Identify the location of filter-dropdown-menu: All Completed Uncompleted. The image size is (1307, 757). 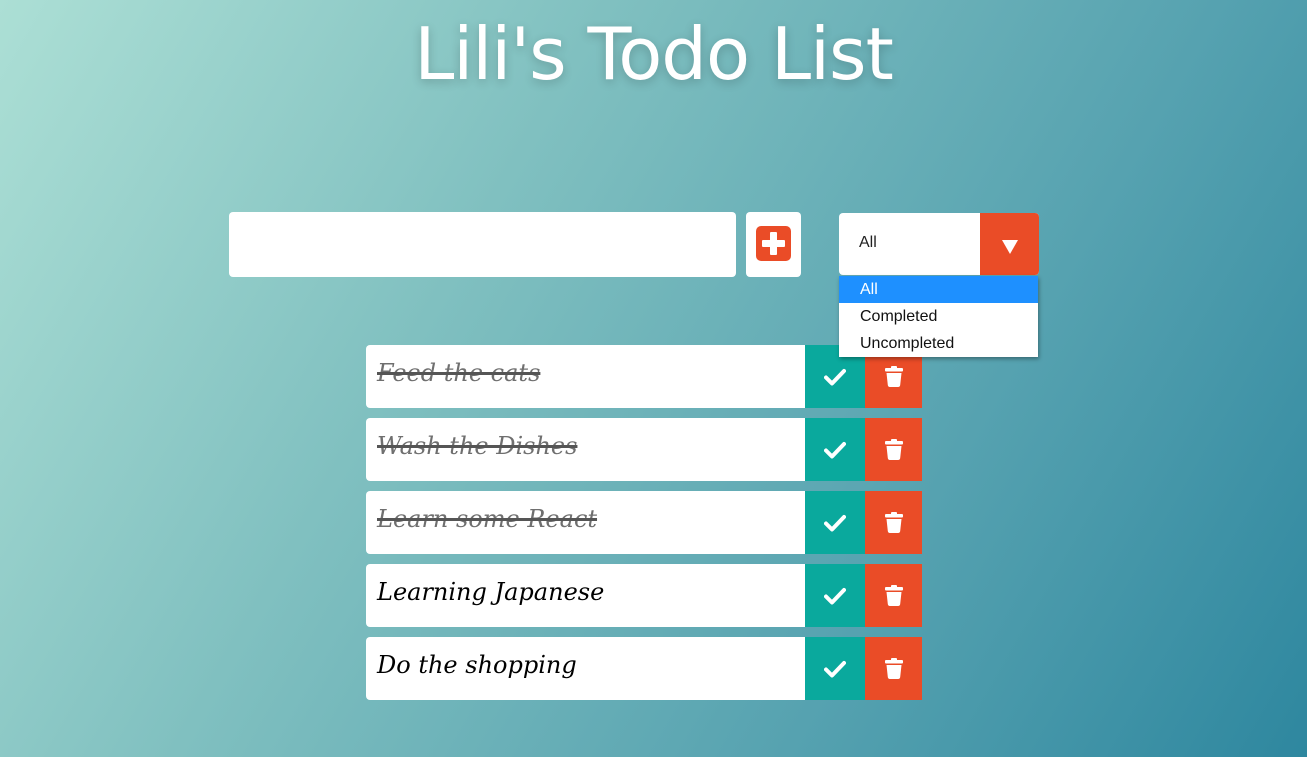
(938, 316).